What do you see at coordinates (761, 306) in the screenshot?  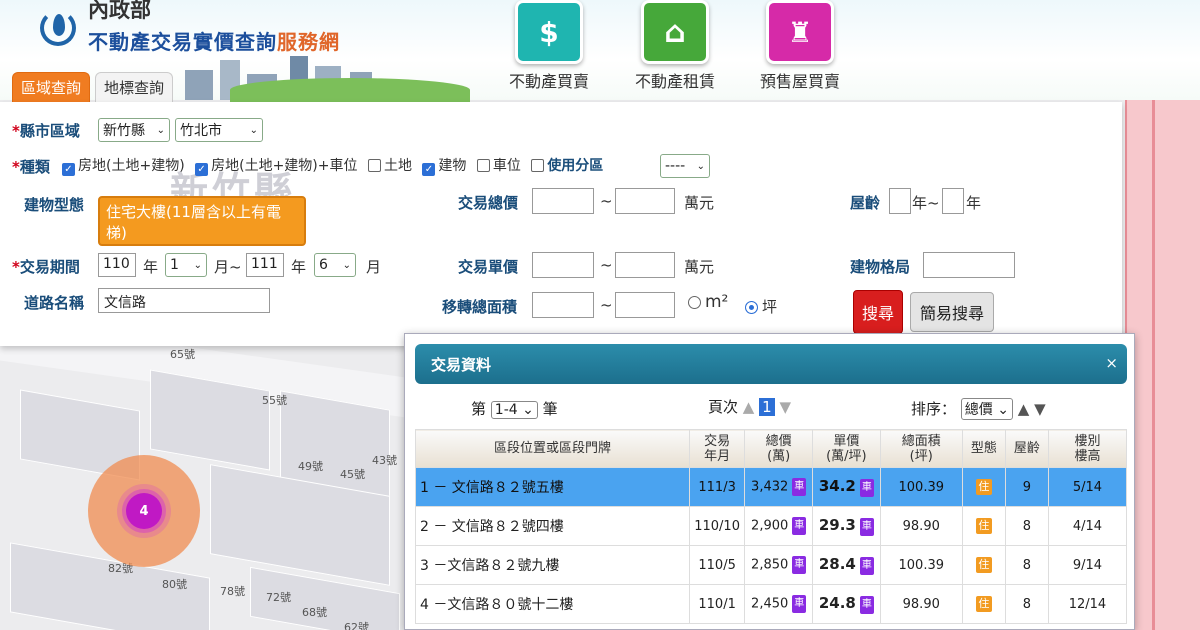 I see `unit-ping-option: 坪` at bounding box center [761, 306].